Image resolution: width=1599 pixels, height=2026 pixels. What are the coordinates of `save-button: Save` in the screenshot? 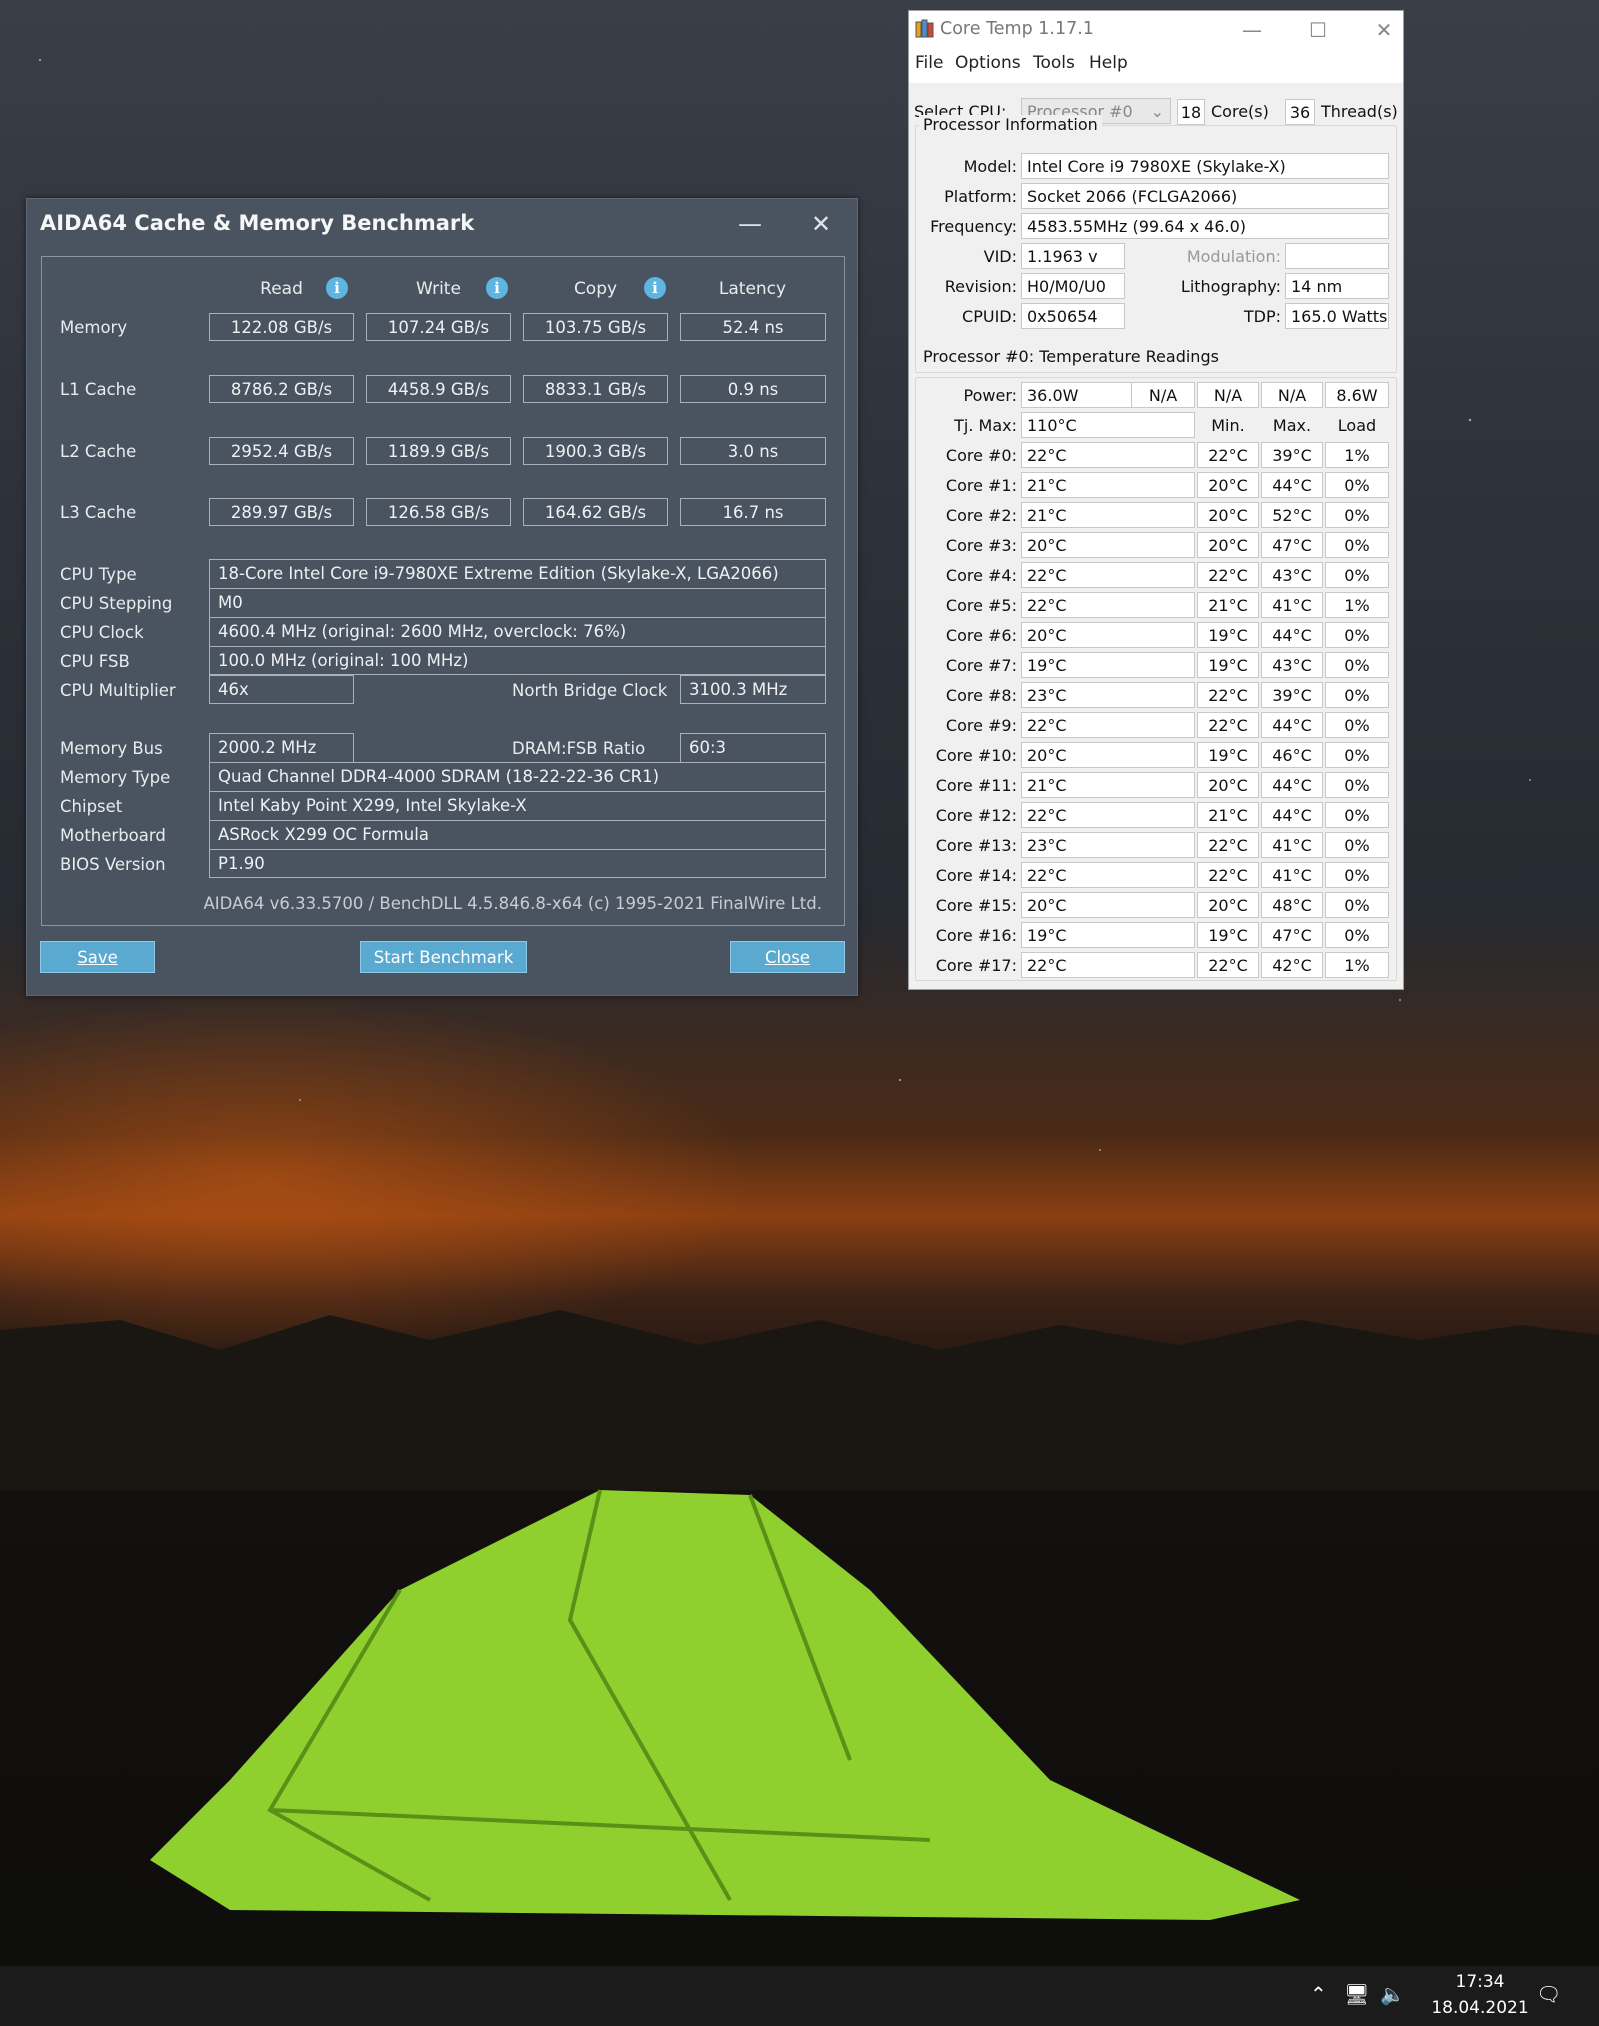 It's located at (97, 957).